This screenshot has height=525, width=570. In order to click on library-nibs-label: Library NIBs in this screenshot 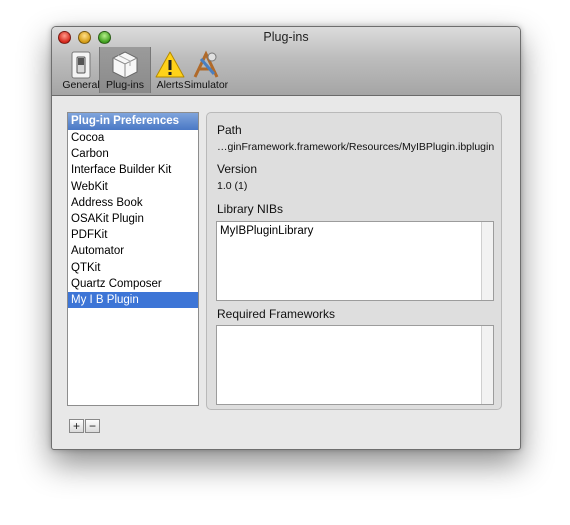, I will do `click(250, 209)`.